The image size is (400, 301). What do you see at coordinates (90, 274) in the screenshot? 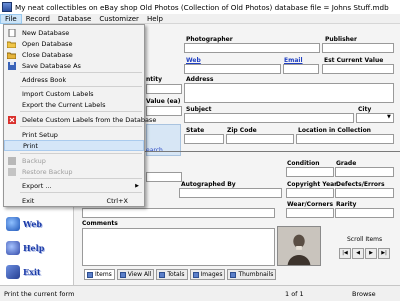
I see `items-icon` at bounding box center [90, 274].